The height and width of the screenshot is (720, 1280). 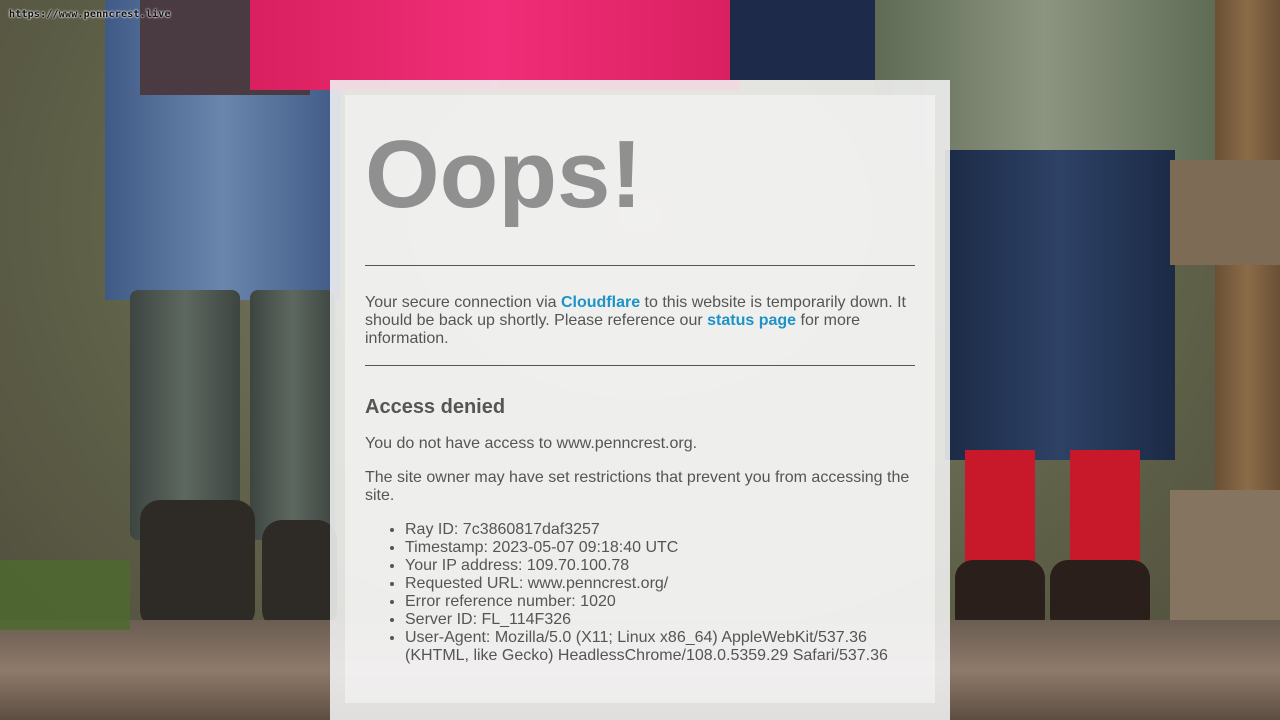 I want to click on divider-bottom, so click(x=640, y=365).